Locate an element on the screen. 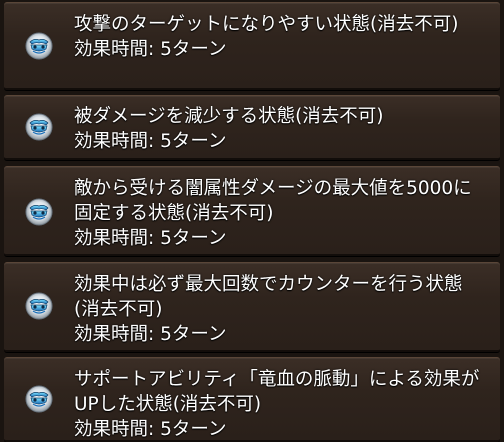 The width and height of the screenshot is (504, 442). status-effect-description: 効果中は必ず最大回数でカウンターを行う状態(消去不可) is located at coordinates (268, 297).